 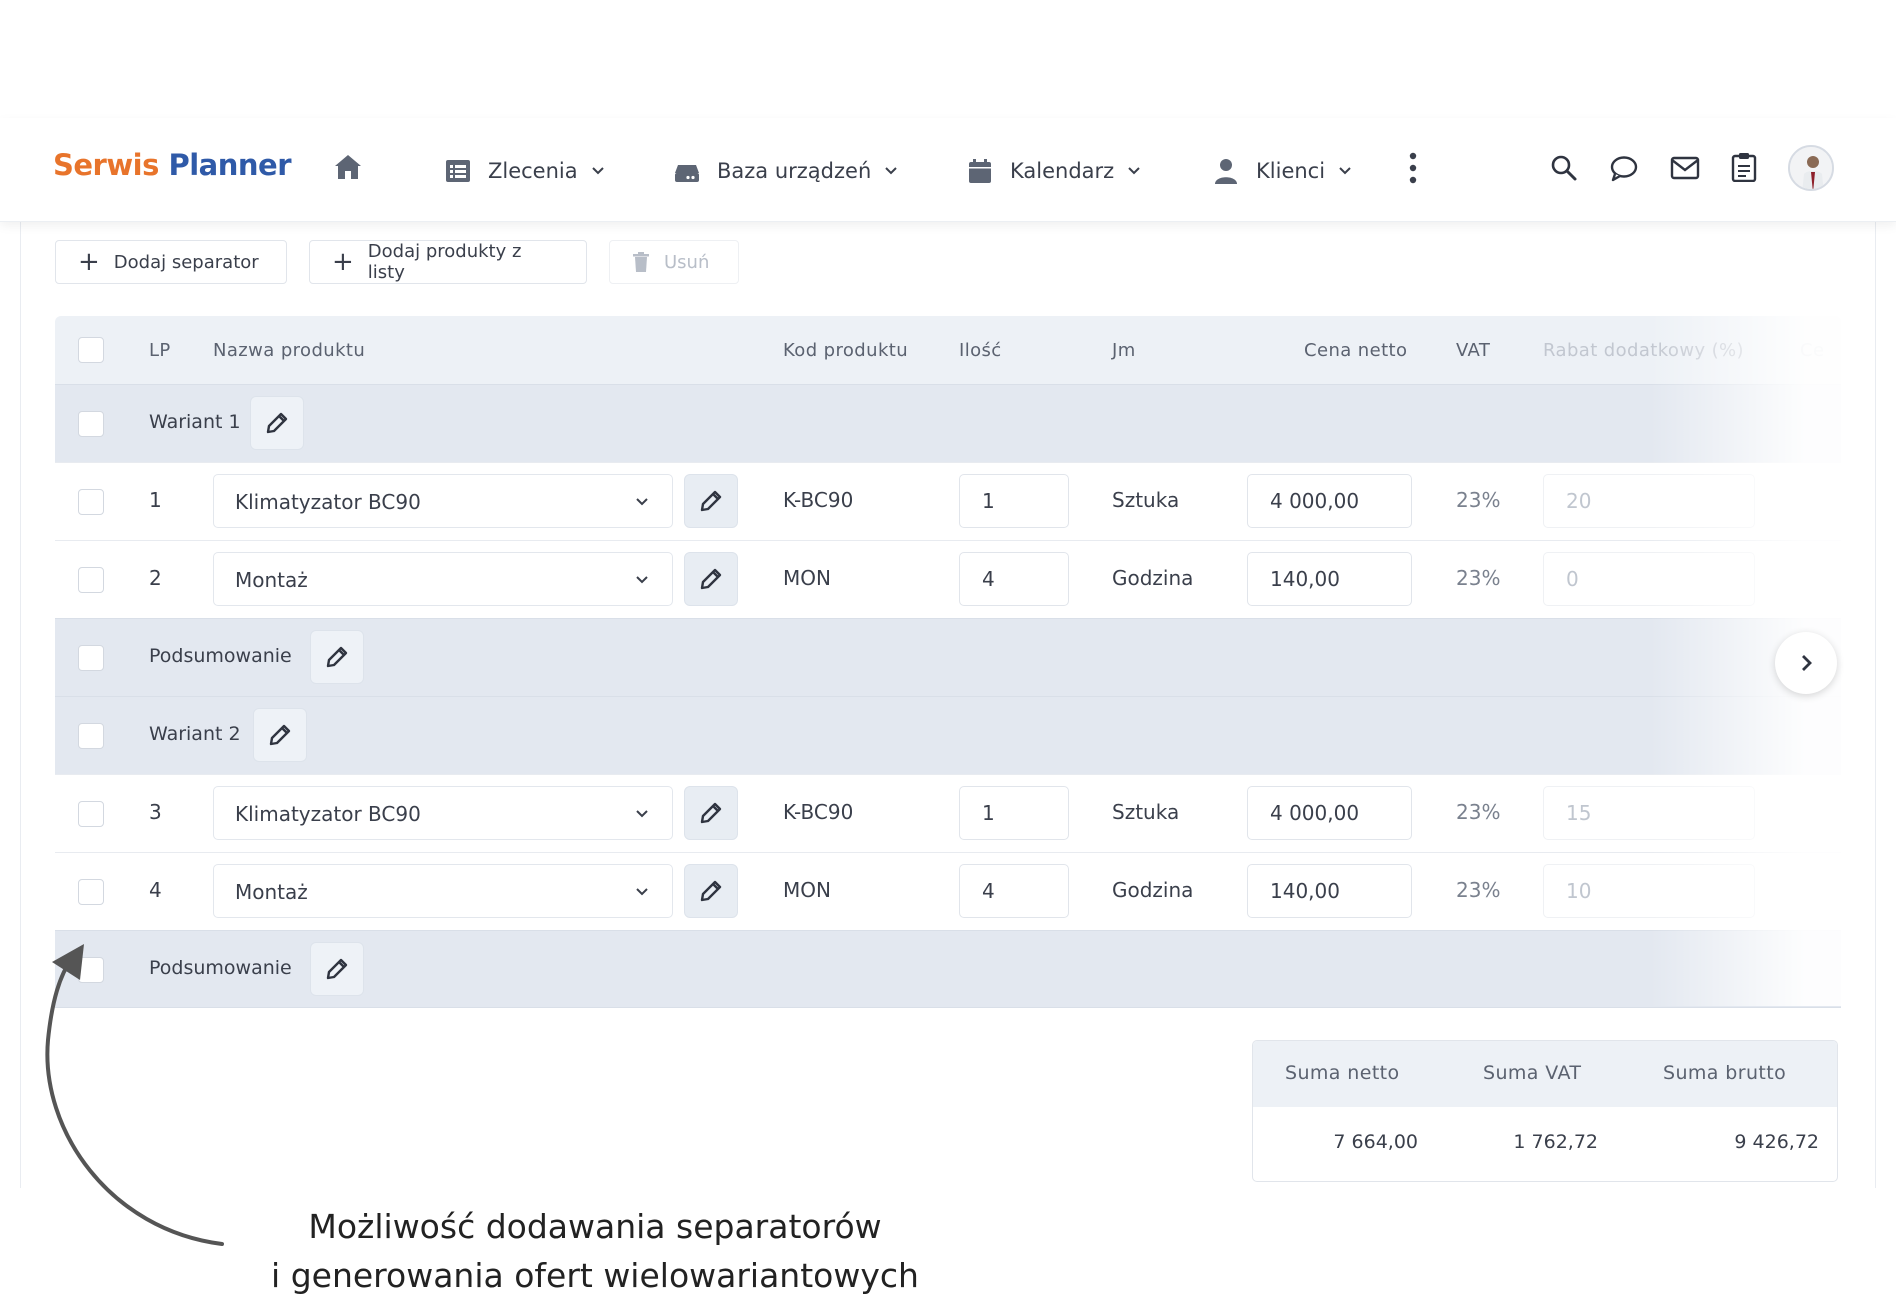 I want to click on discount-input: 0, so click(x=1649, y=579).